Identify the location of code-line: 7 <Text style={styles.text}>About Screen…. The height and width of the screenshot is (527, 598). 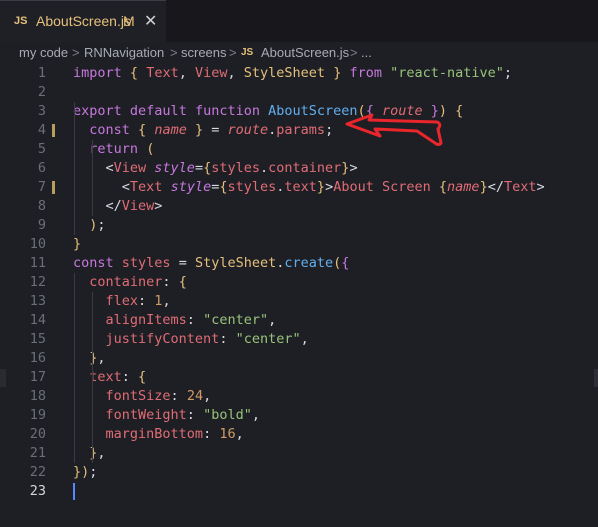
(299, 187).